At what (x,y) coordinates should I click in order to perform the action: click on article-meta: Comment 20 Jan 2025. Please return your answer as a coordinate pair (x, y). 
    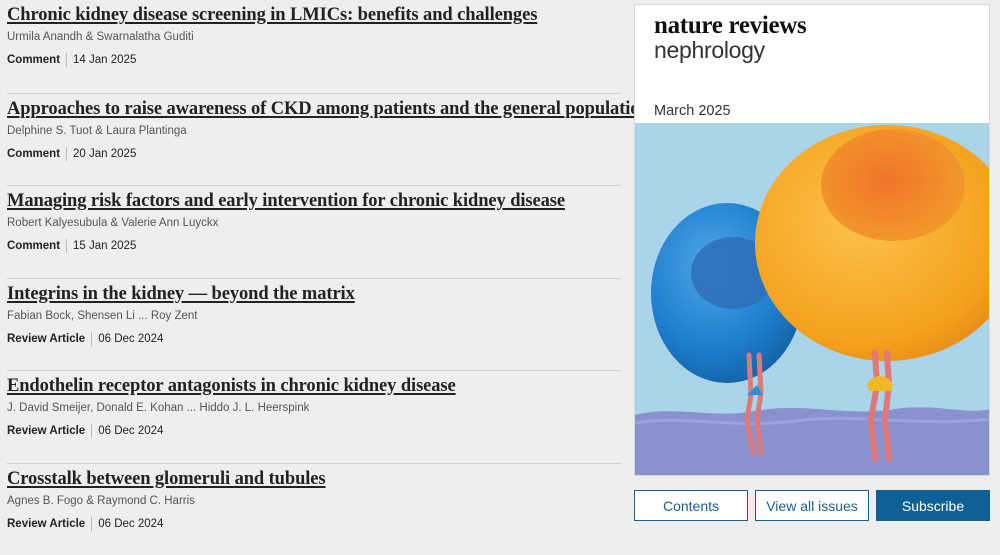
    Looking at the image, I should click on (71, 154).